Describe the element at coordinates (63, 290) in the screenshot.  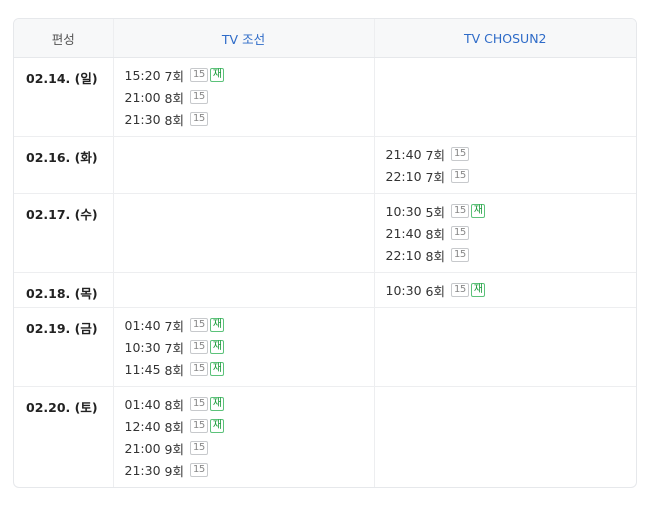
I see `date-cell: 02.18. (목)` at that location.